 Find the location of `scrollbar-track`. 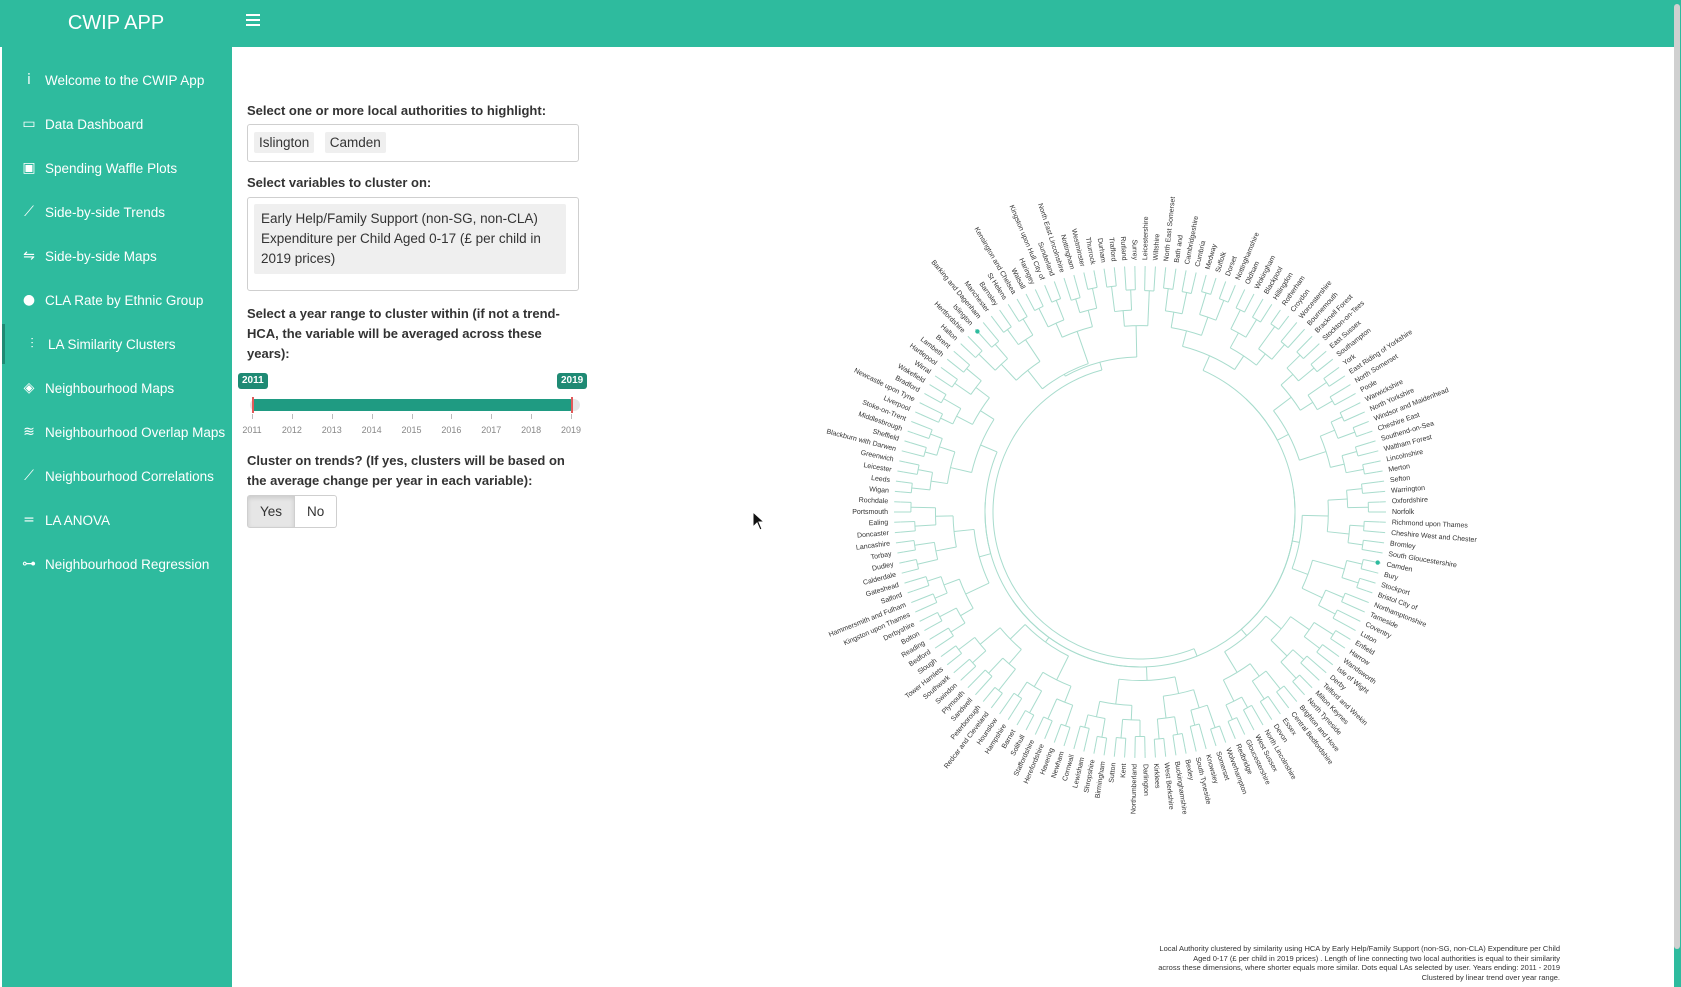

scrollbar-track is located at coordinates (1677, 493).